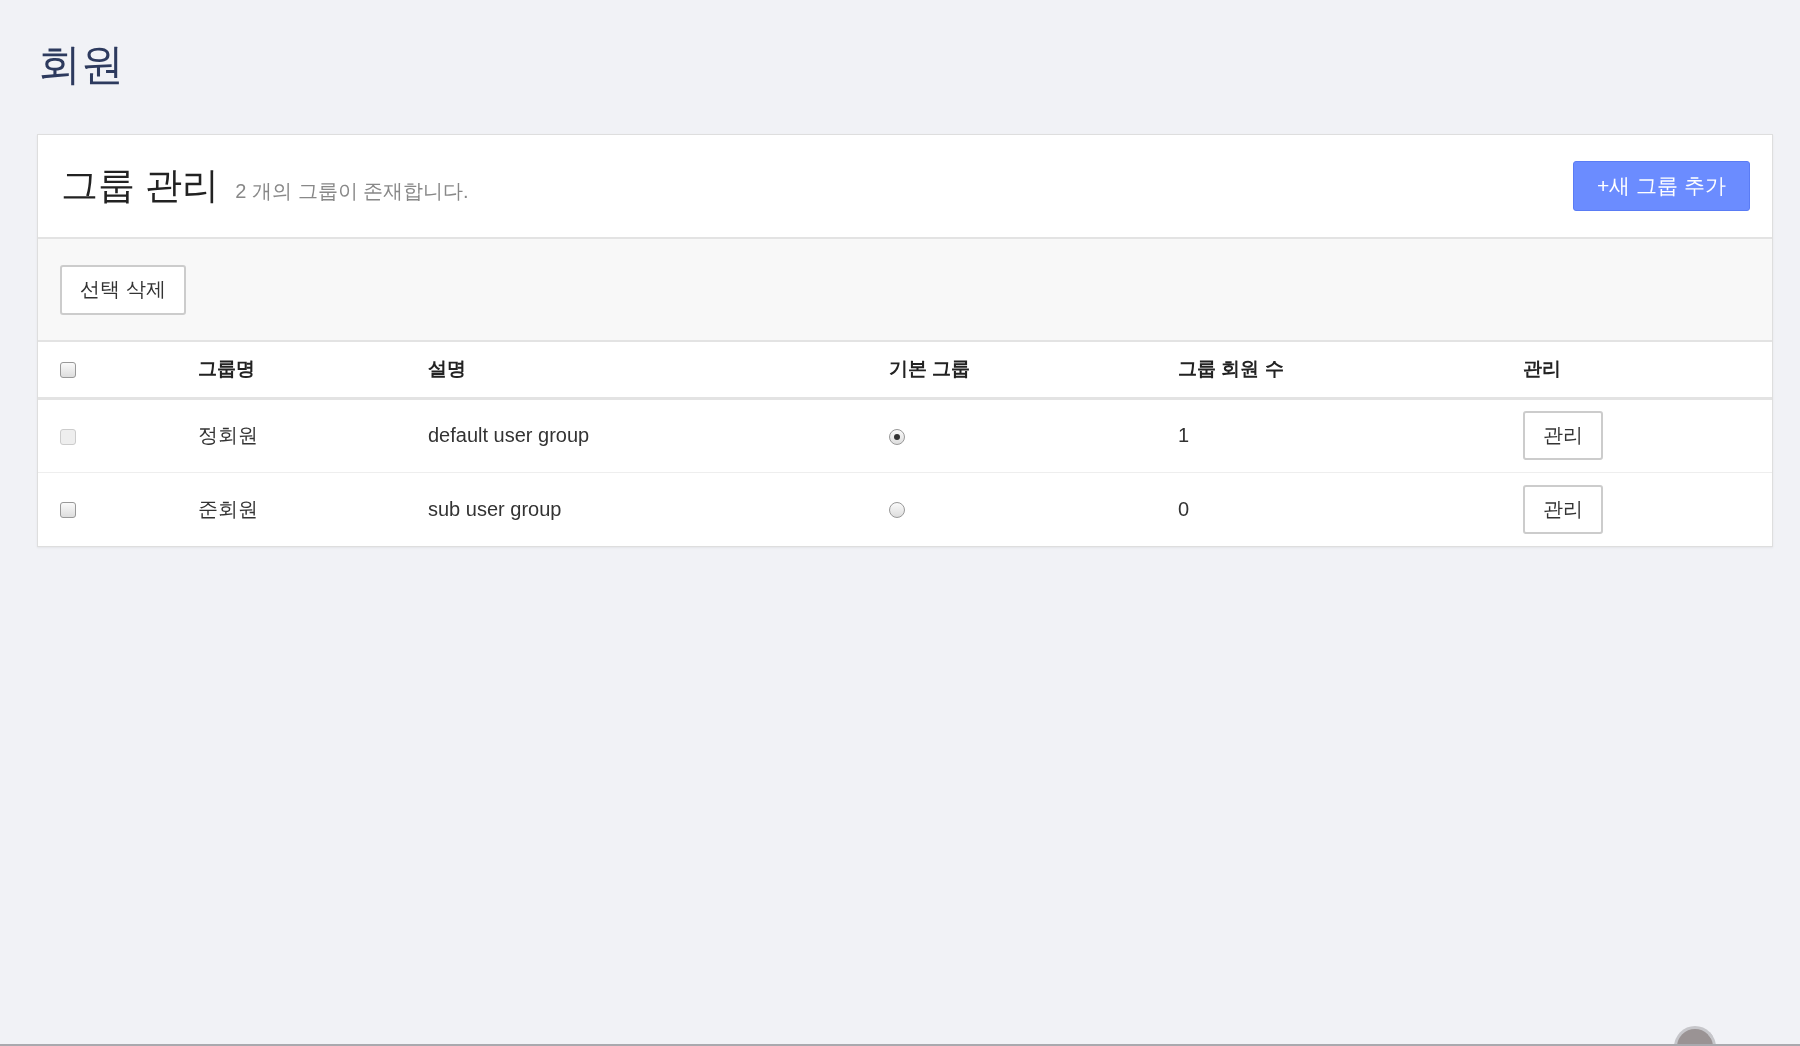  Describe the element at coordinates (352, 191) in the screenshot. I see `group-count-text: 2 개의 그룹이 존재합니다.` at that location.